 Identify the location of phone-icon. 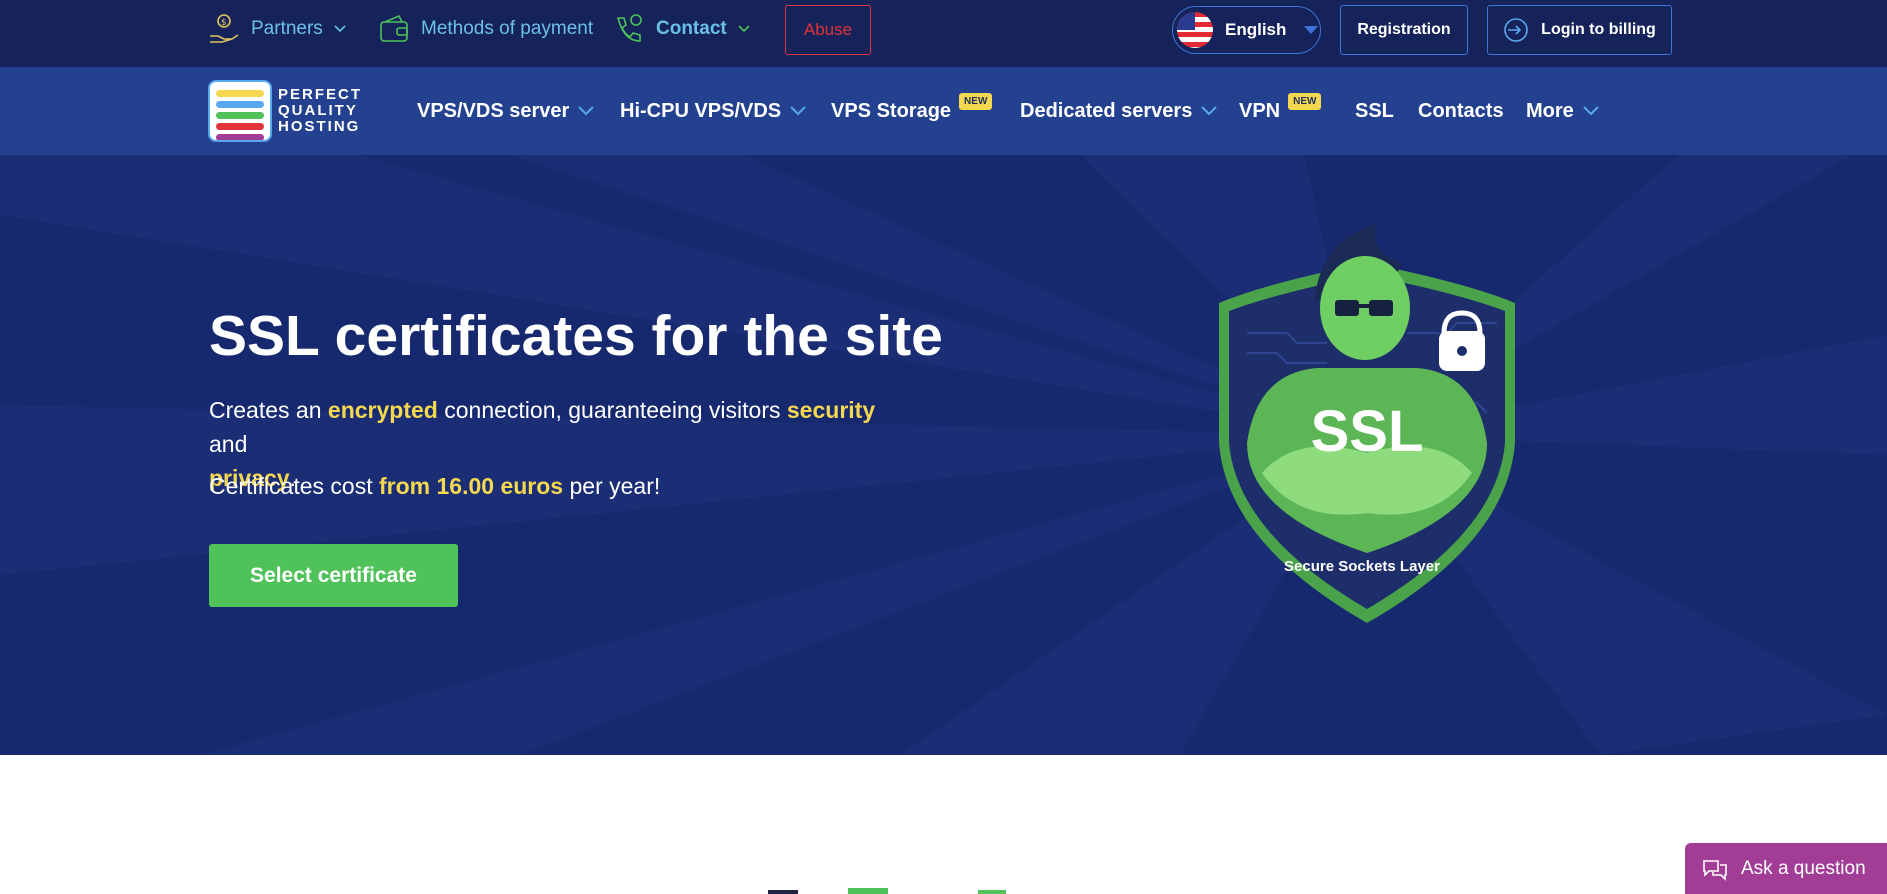
(629, 29).